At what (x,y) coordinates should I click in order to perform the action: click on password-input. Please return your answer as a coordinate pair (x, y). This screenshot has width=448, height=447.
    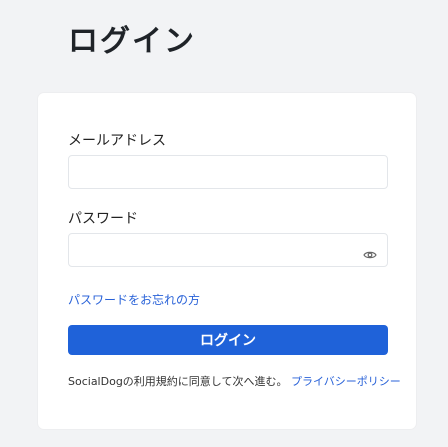
    Looking at the image, I should click on (228, 250).